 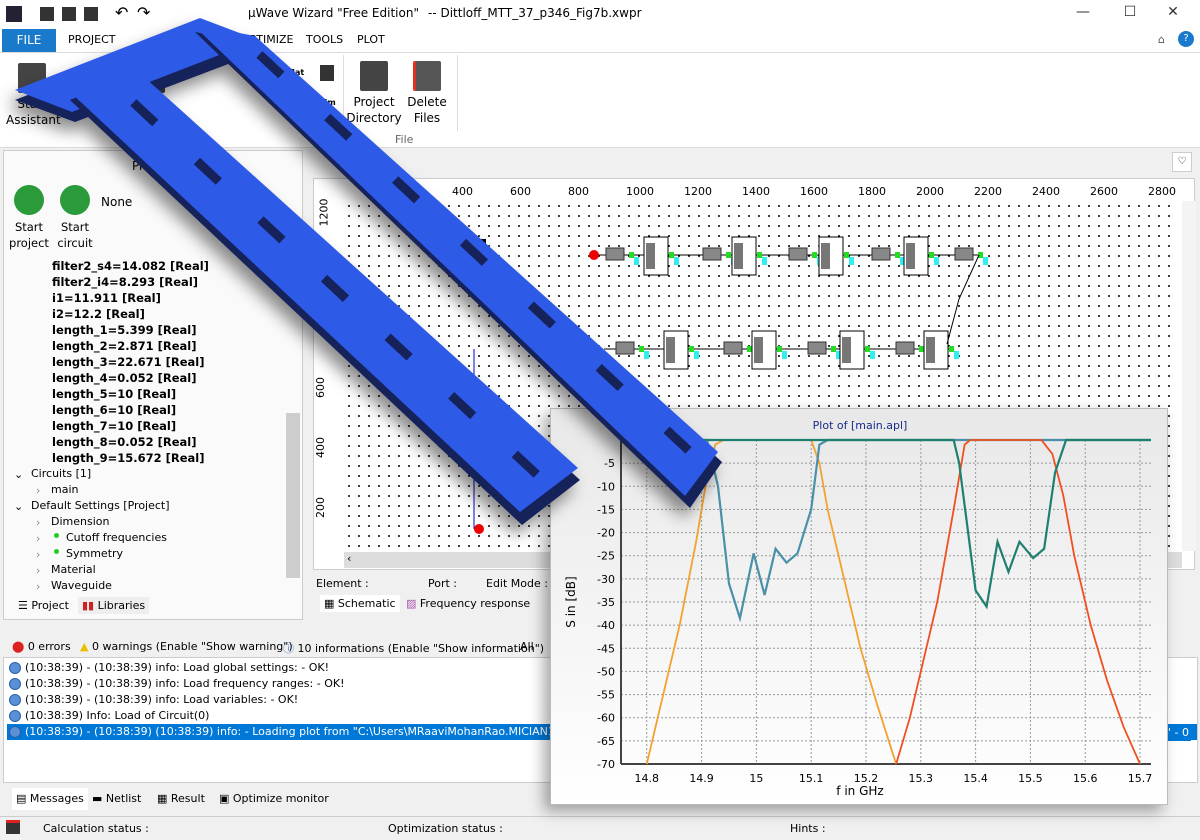 I want to click on tree-item-default-settings: Default Settings [Project], so click(x=100, y=505).